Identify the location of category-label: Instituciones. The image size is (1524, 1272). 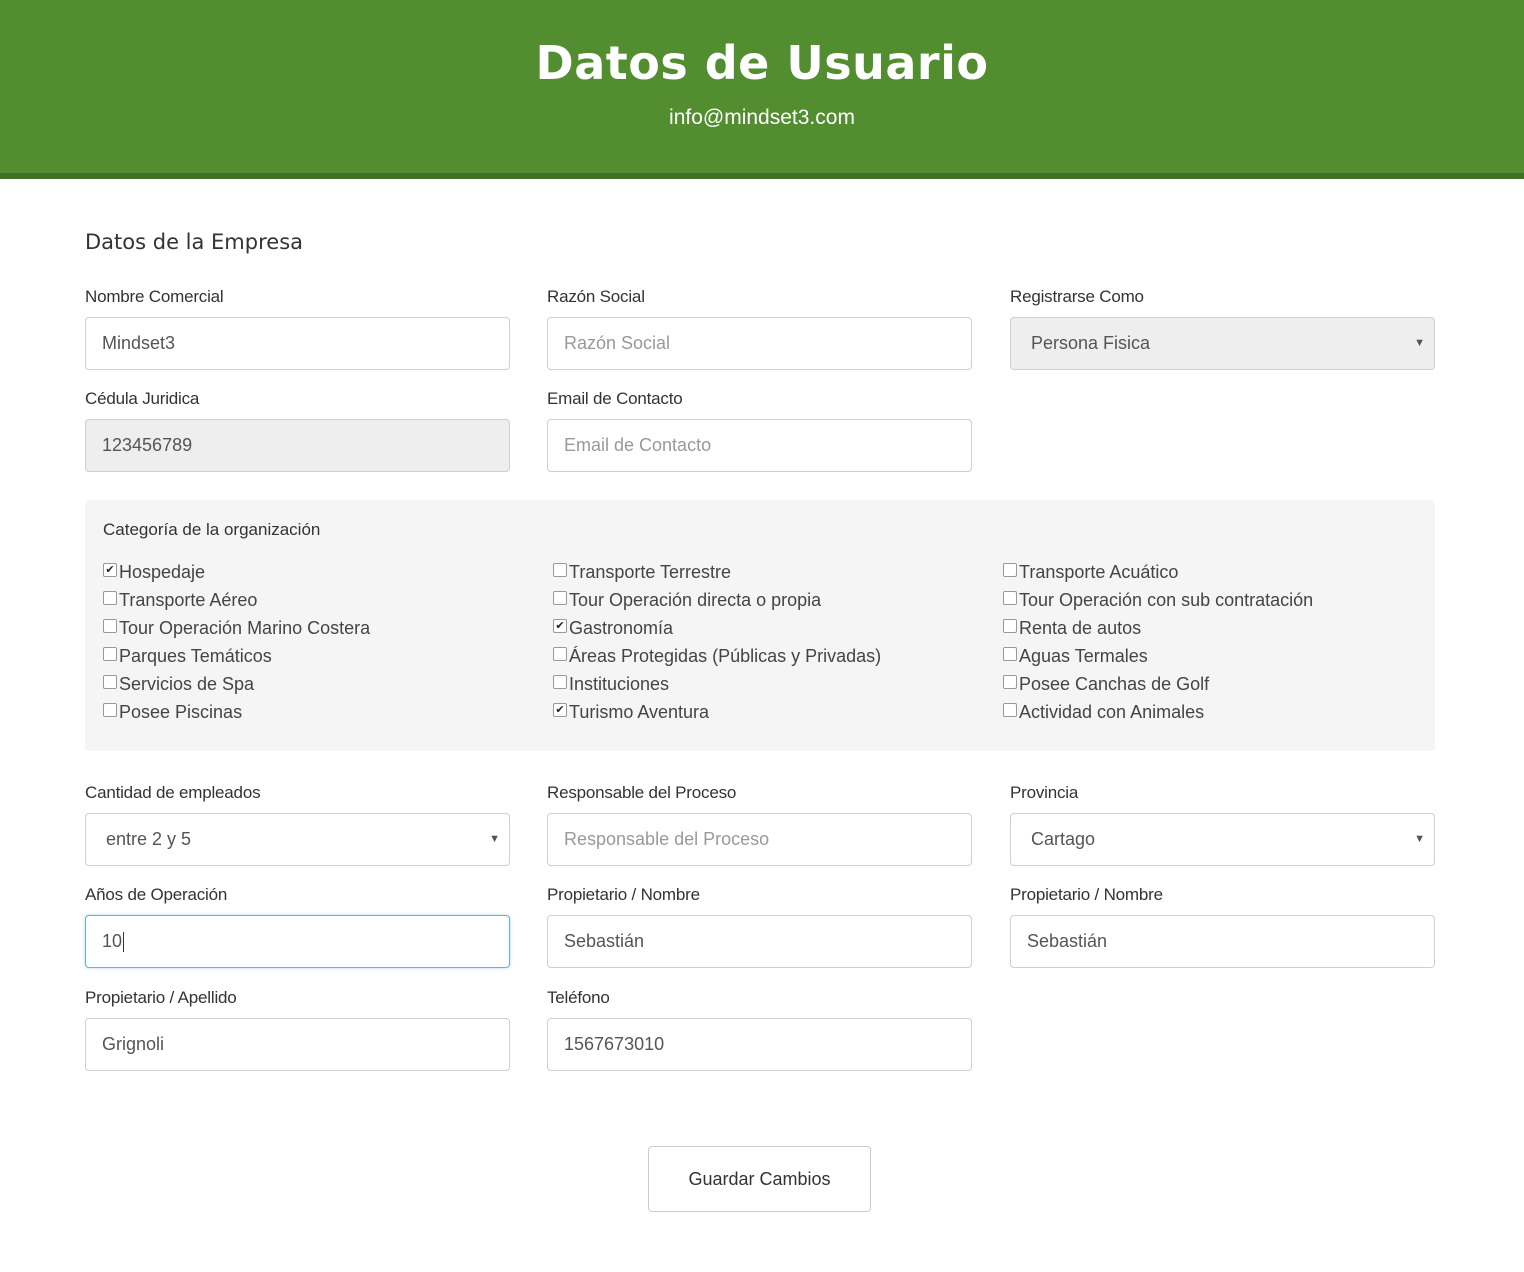
(619, 684).